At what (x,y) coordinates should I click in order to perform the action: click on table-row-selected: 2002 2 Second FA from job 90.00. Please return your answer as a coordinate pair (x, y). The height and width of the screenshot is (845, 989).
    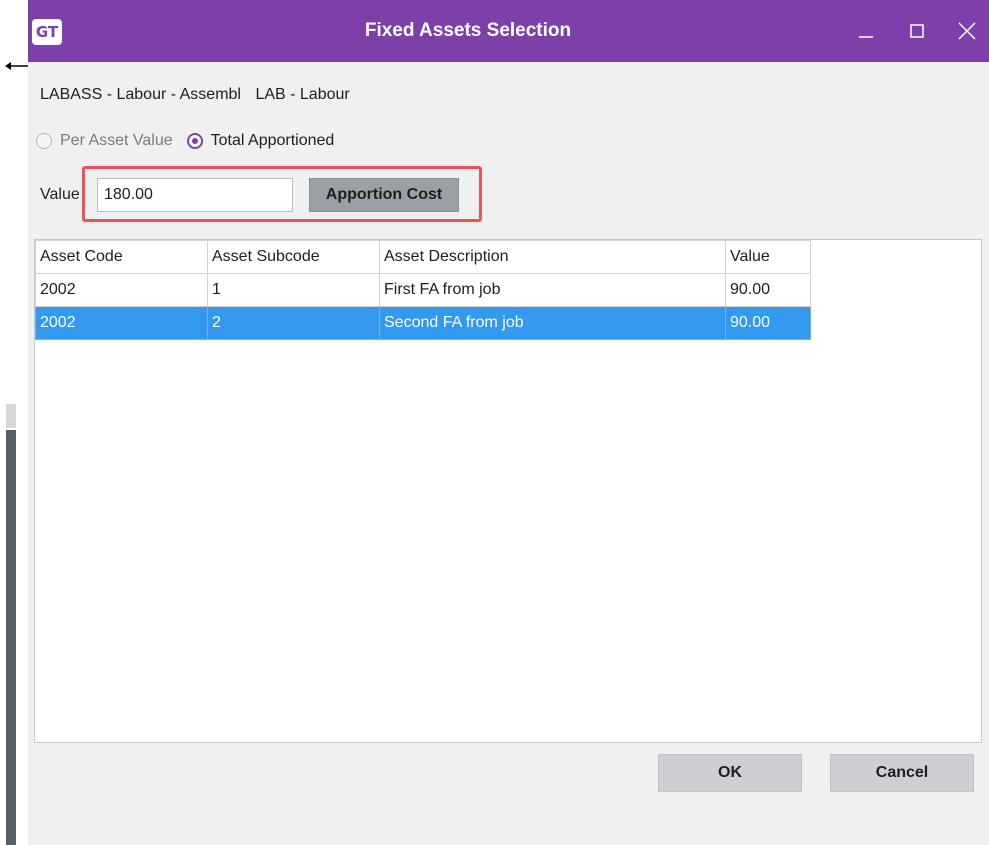
    Looking at the image, I should click on (423, 323).